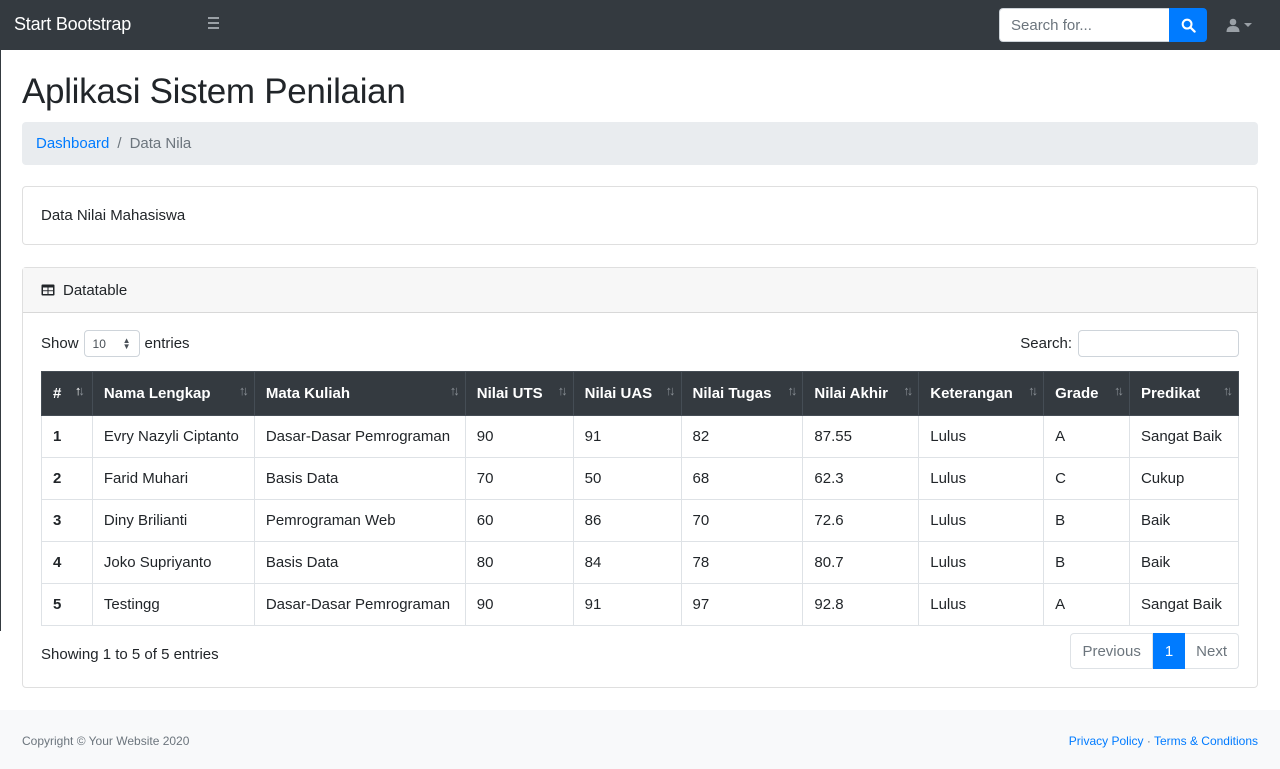  Describe the element at coordinates (1106, 741) in the screenshot. I see `privacy-policy-link: Privacy Policy` at that location.